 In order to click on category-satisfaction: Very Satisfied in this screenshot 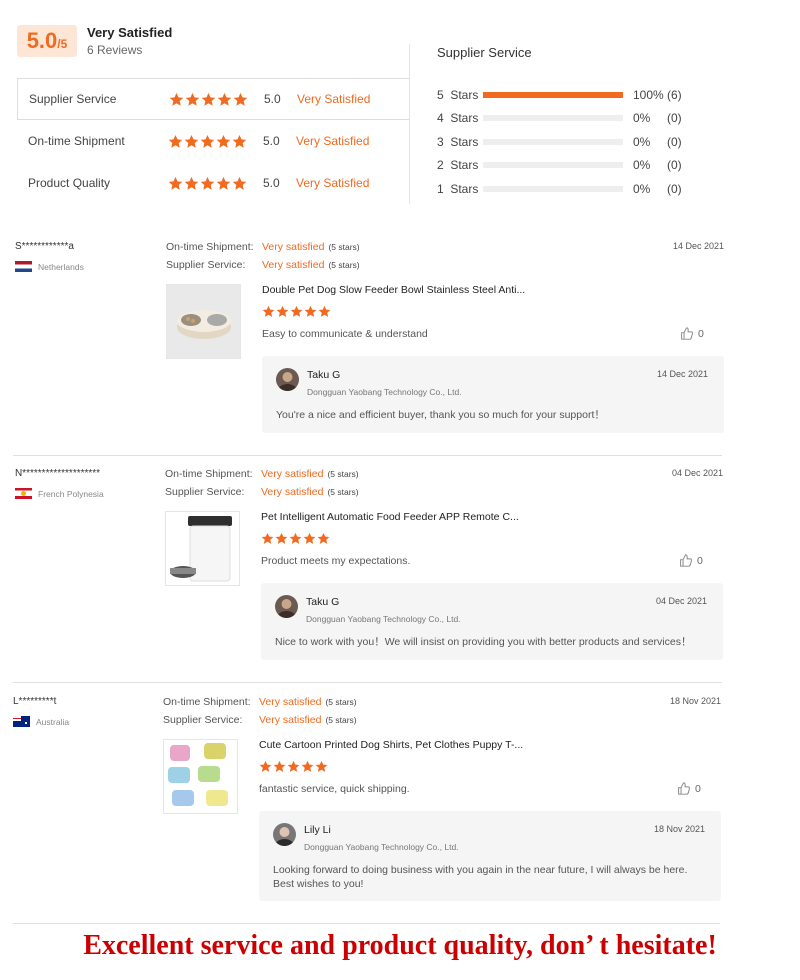, I will do `click(333, 183)`.